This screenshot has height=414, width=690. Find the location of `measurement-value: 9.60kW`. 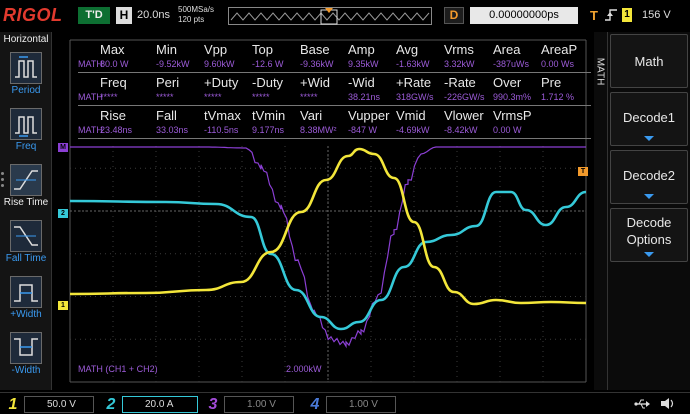

measurement-value: 9.60kW is located at coordinates (219, 64).